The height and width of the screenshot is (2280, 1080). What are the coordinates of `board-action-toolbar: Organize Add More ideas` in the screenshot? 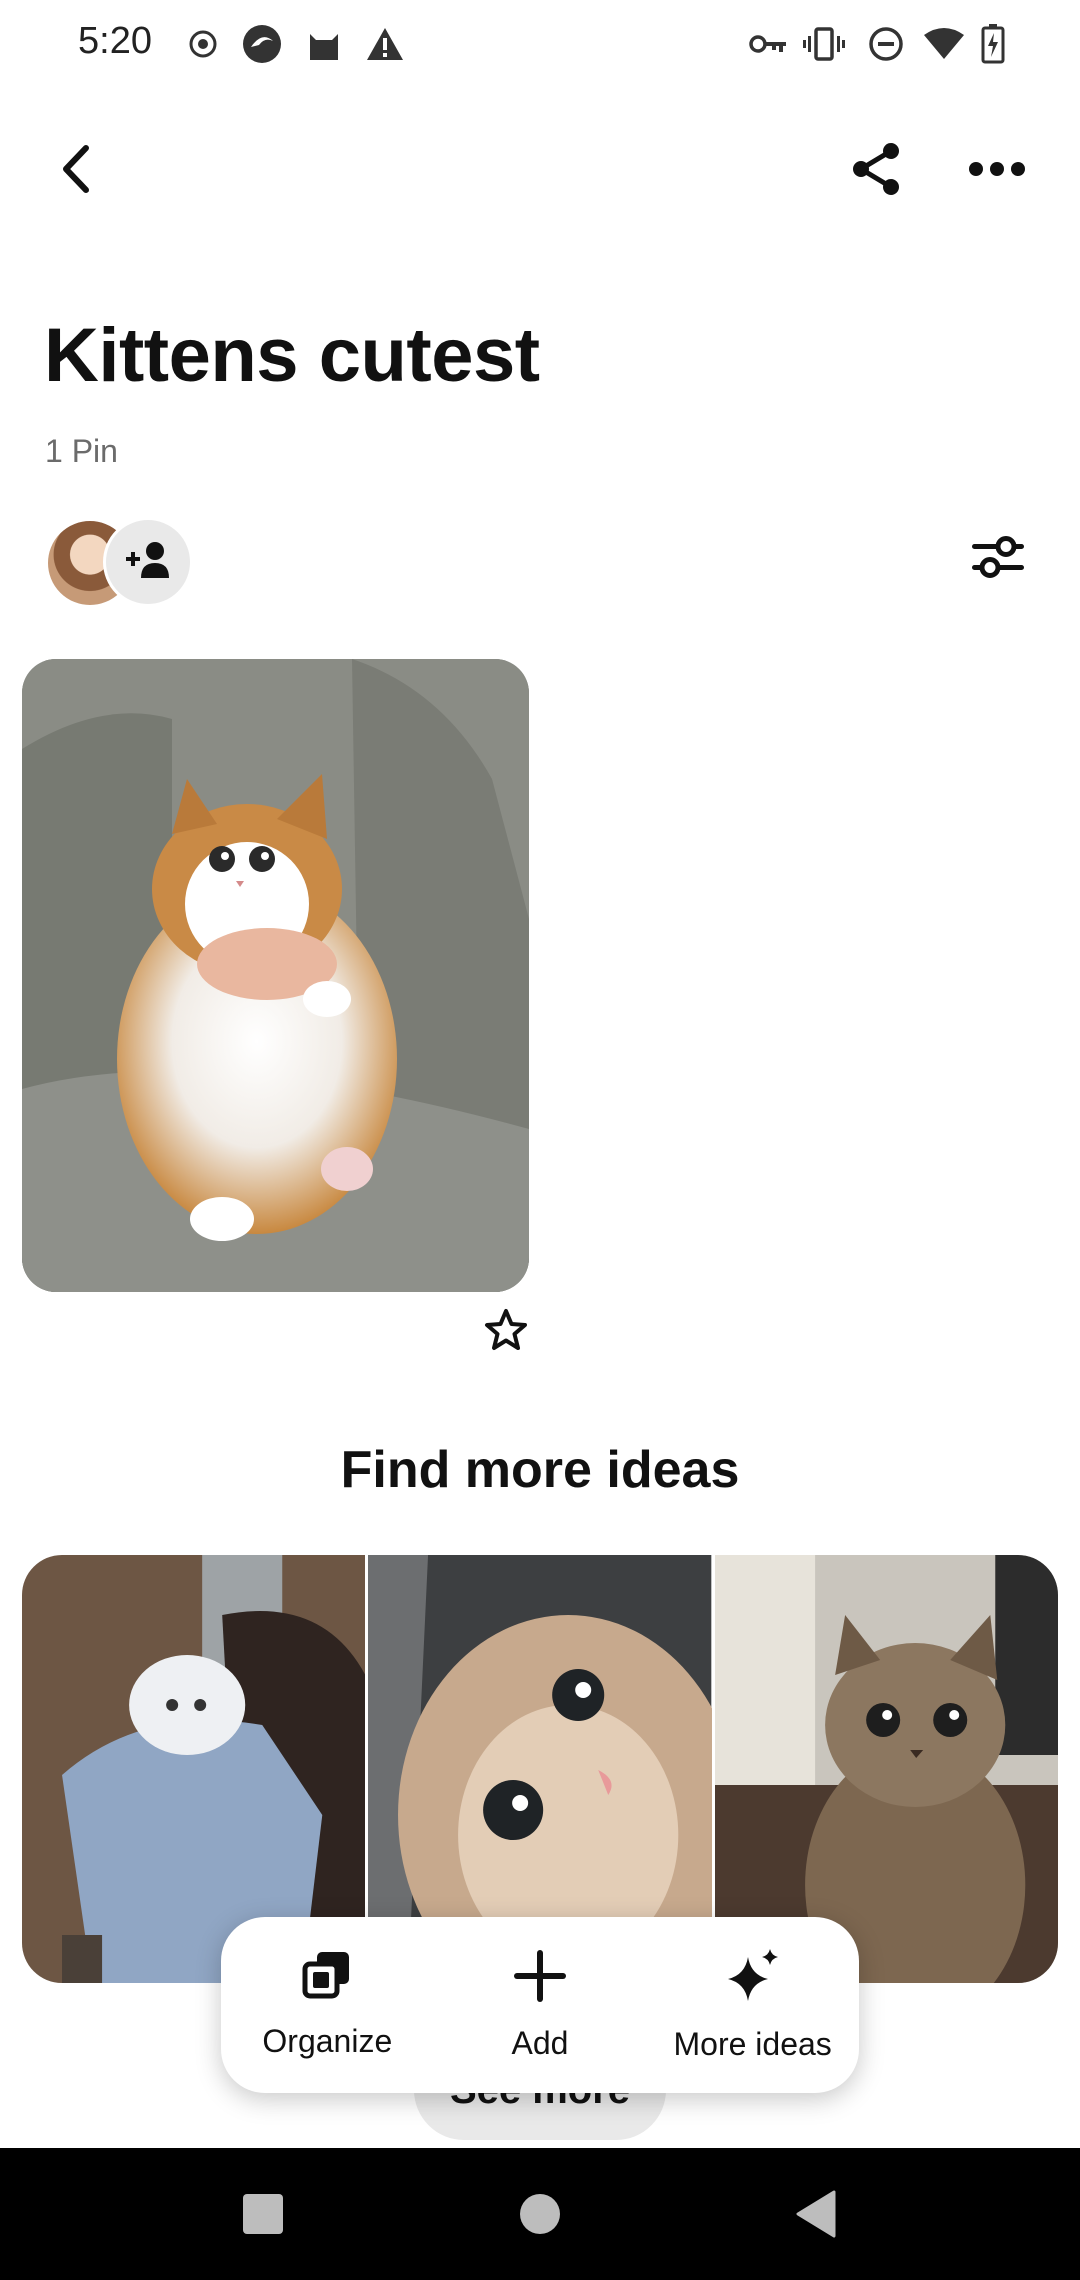 It's located at (540, 2005).